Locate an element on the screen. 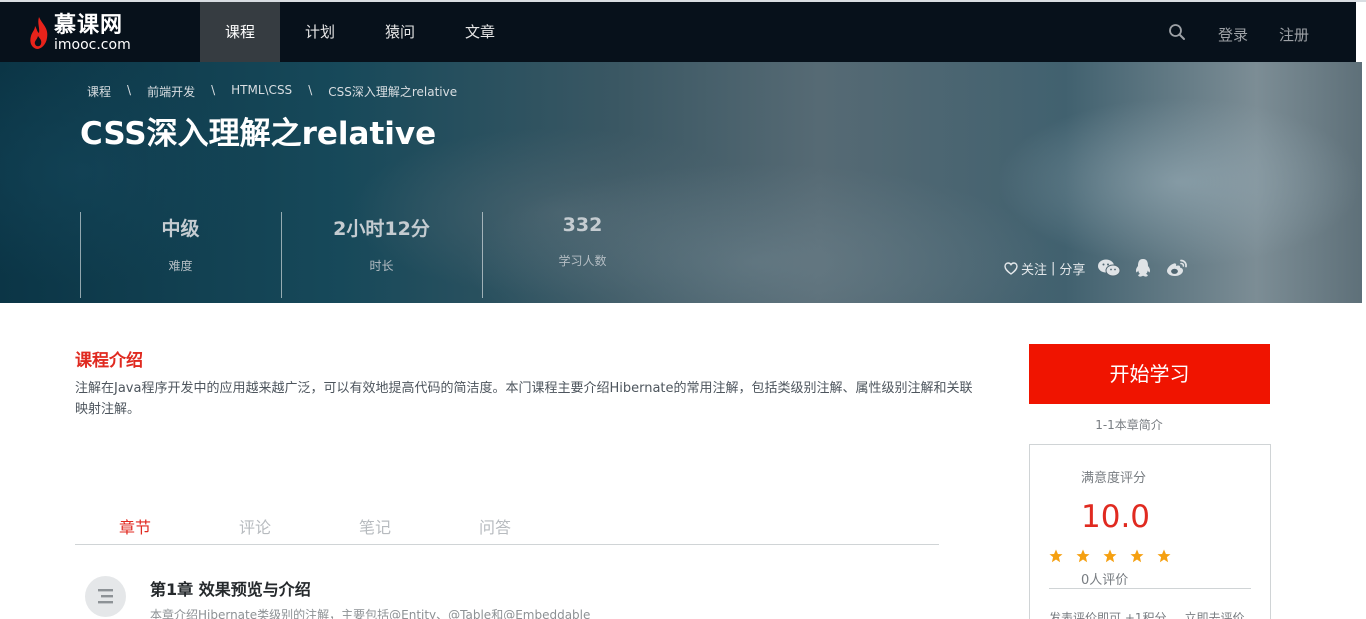 The width and height of the screenshot is (1366, 619). wechat-icon is located at coordinates (1109, 268).